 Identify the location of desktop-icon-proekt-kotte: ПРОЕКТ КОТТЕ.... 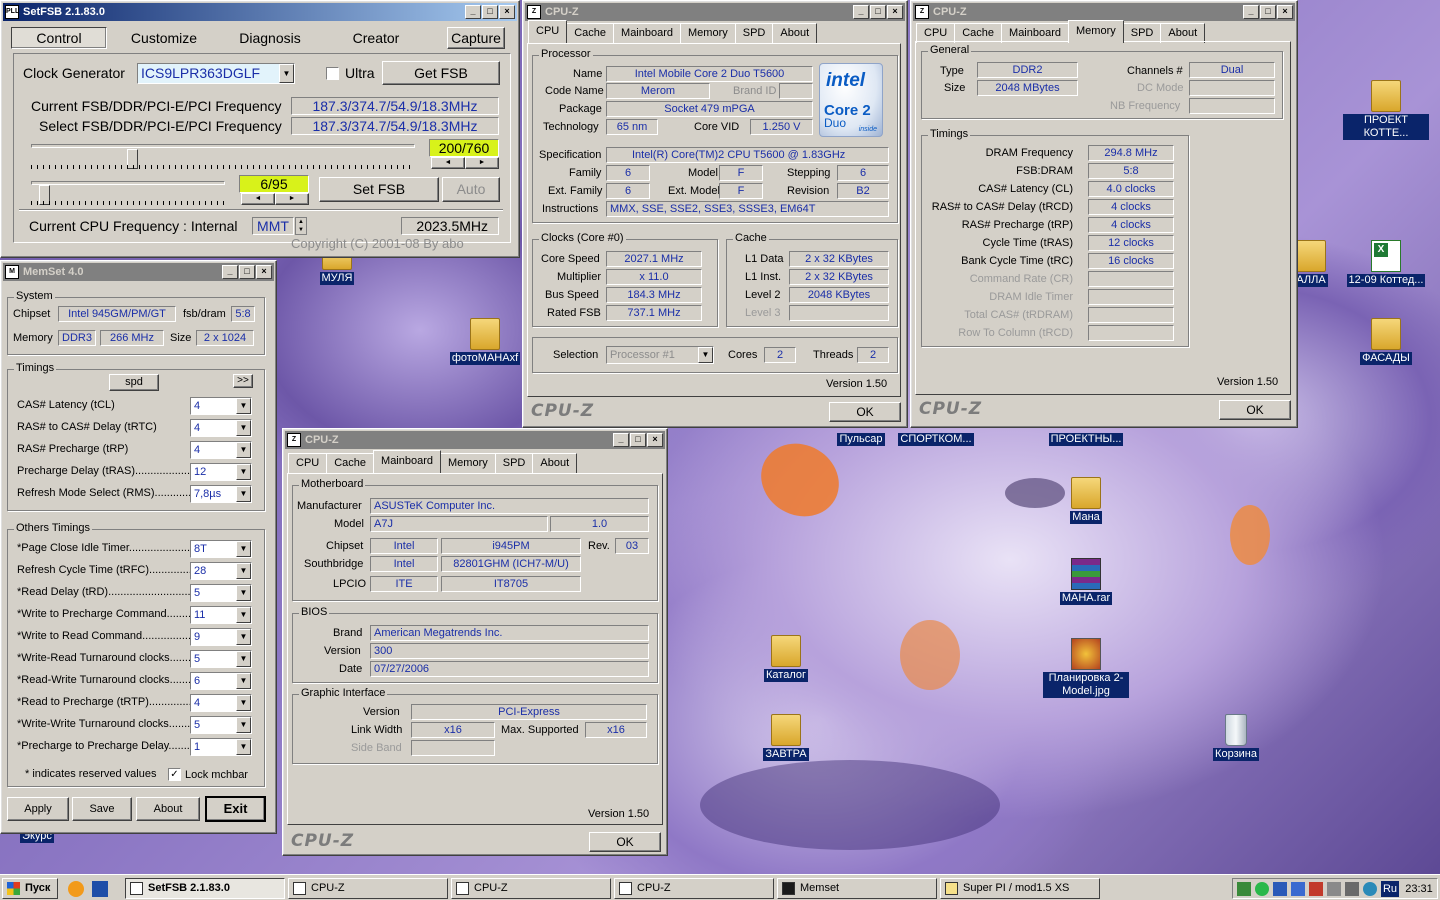
(1386, 110).